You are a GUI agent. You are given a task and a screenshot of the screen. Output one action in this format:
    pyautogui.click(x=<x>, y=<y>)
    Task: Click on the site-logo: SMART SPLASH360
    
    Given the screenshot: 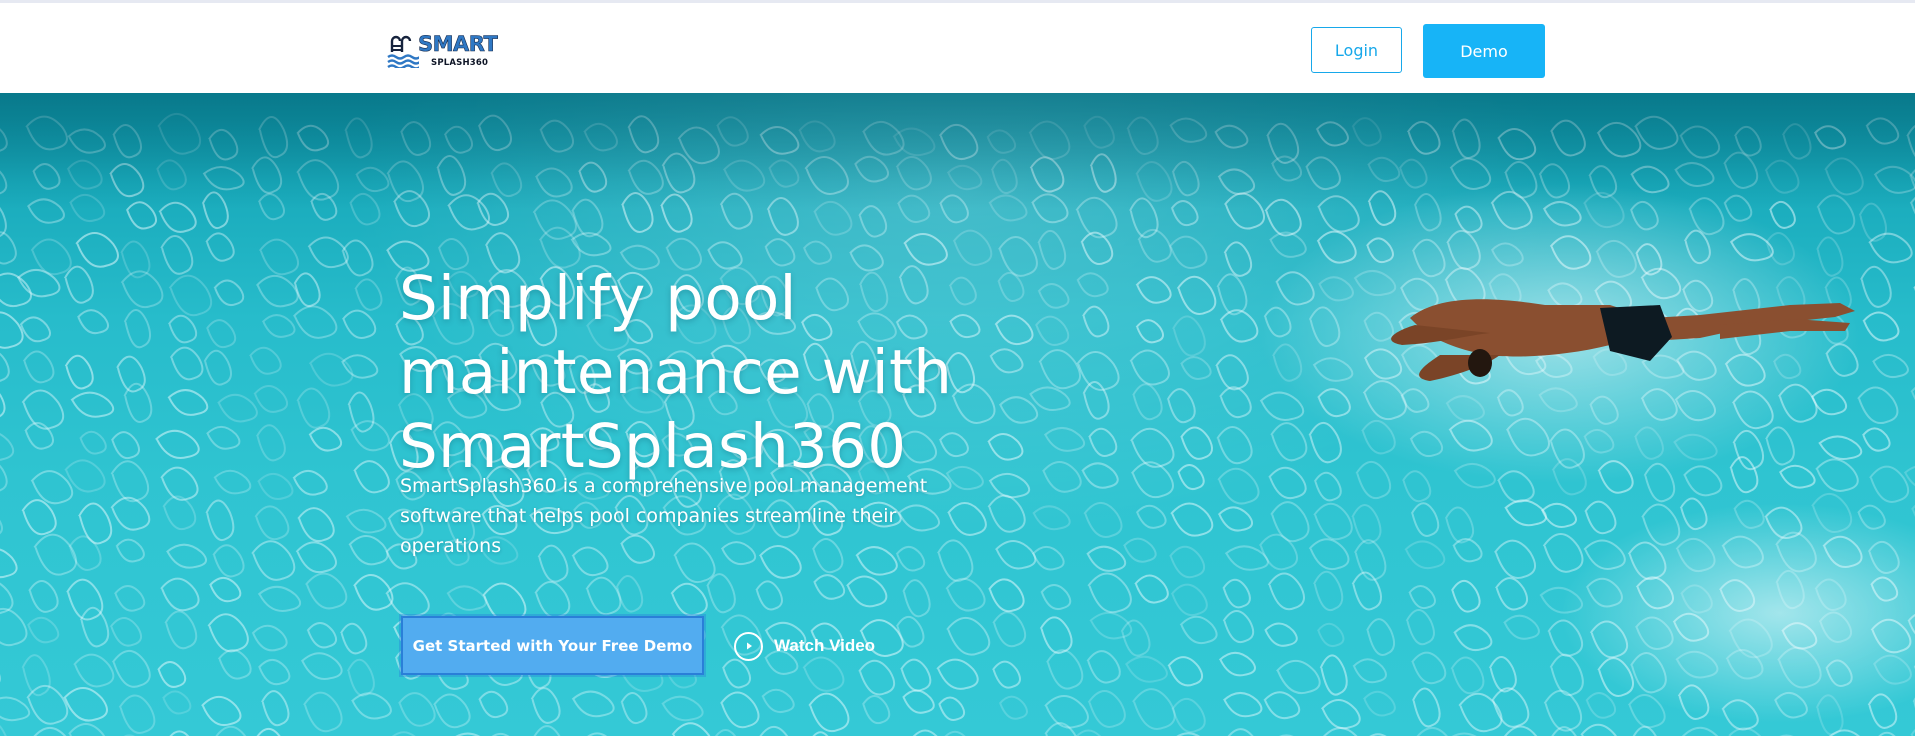 What is the action you would take?
    pyautogui.click(x=443, y=51)
    